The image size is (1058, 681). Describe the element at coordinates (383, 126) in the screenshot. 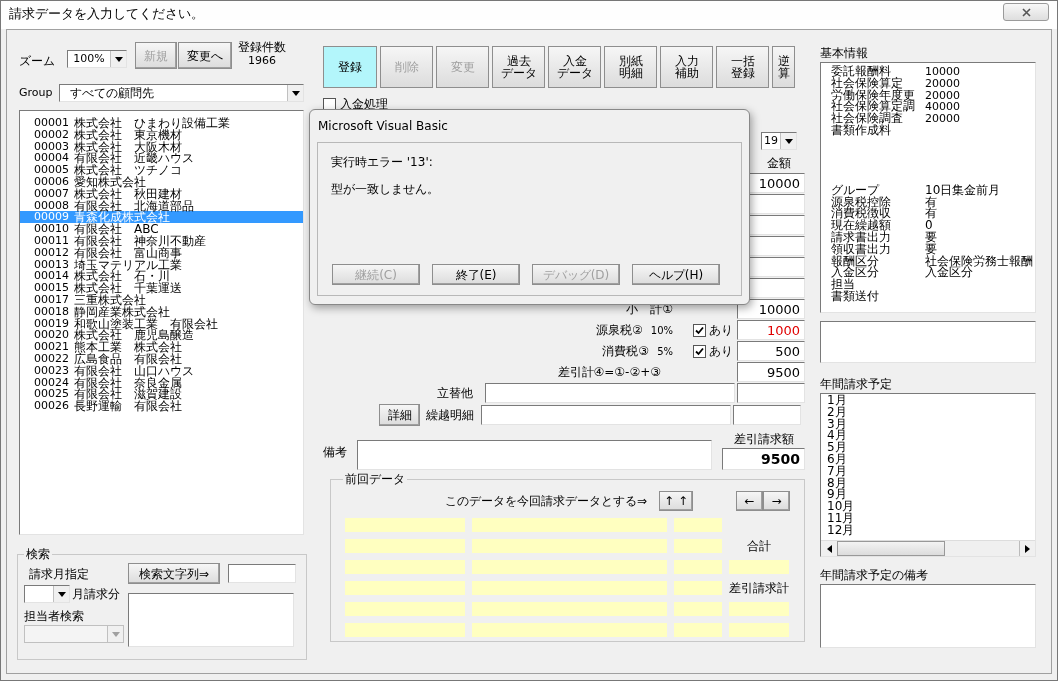

I see `dialog-title: Microsoft Visual Basic` at that location.